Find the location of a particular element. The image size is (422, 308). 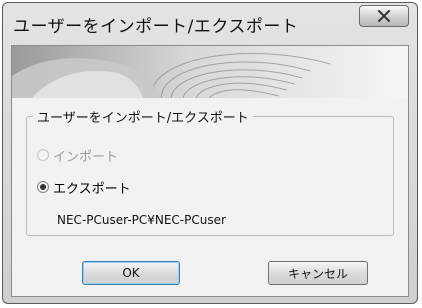

close-icon is located at coordinates (384, 16).